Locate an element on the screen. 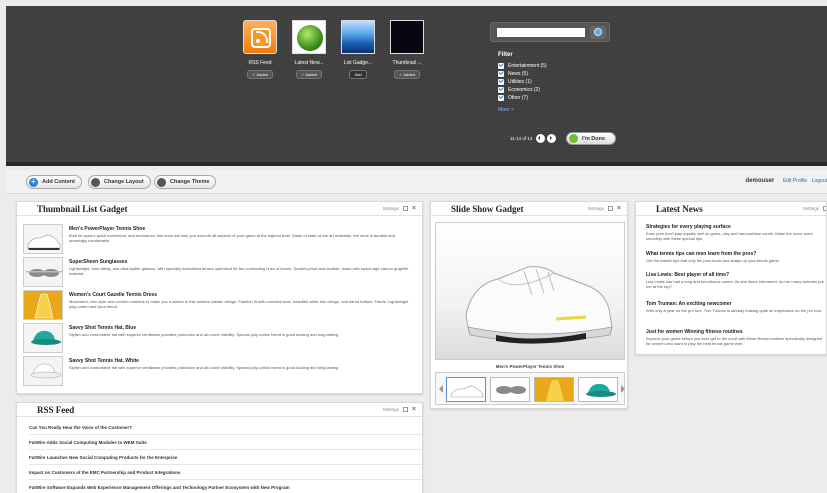 Image resolution: width=827 pixels, height=493 pixels. filter-option-entertainment: Entertainment (5) is located at coordinates (522, 66).